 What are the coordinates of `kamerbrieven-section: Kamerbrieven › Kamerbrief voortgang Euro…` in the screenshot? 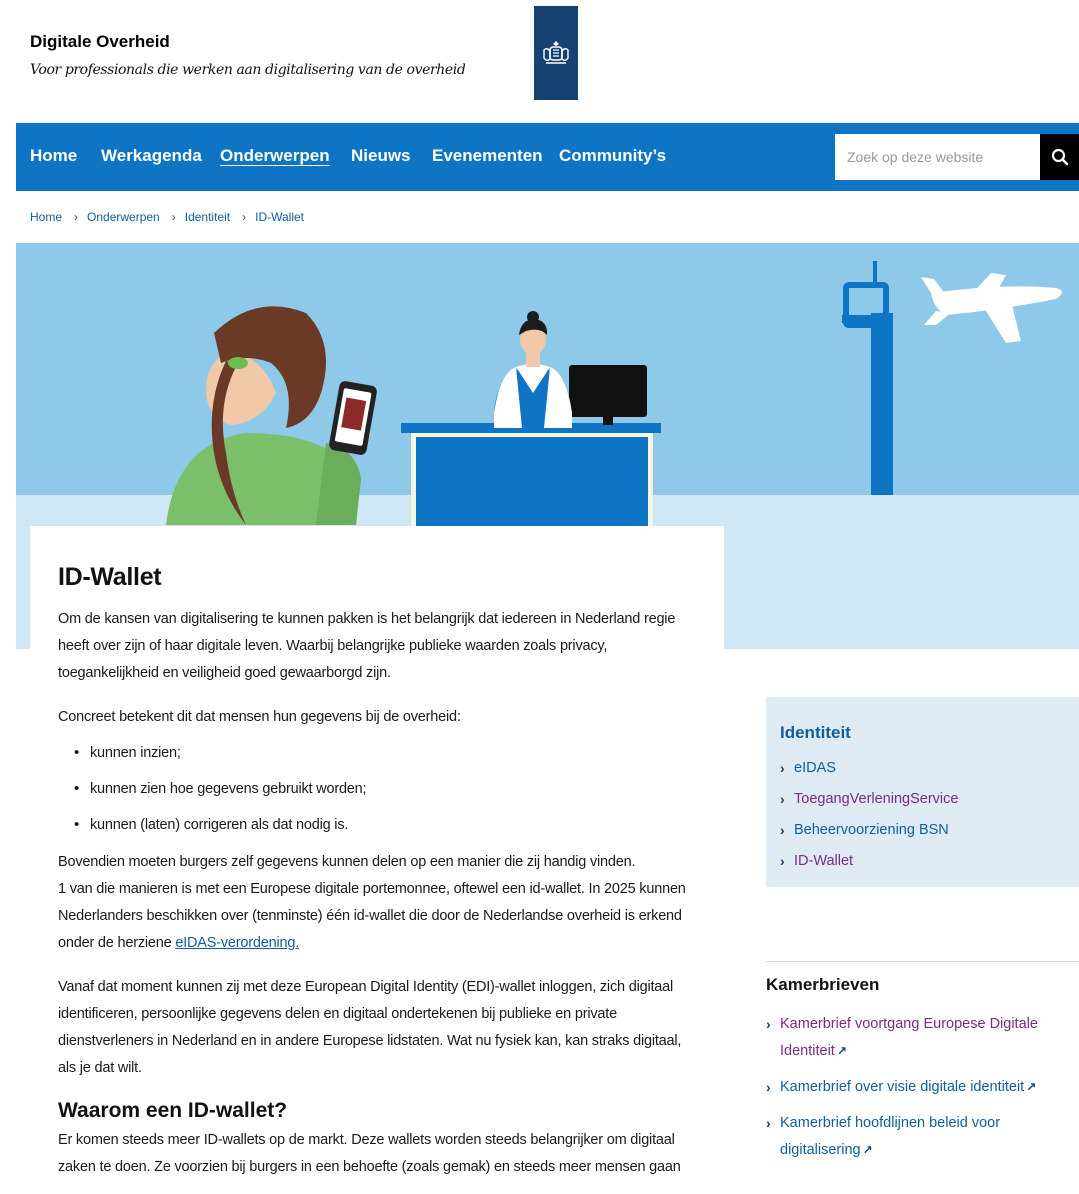 It's located at (922, 1067).